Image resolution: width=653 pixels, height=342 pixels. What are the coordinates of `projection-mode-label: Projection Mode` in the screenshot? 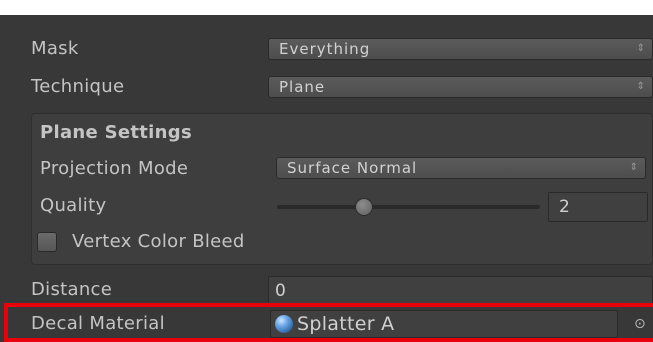 It's located at (114, 168).